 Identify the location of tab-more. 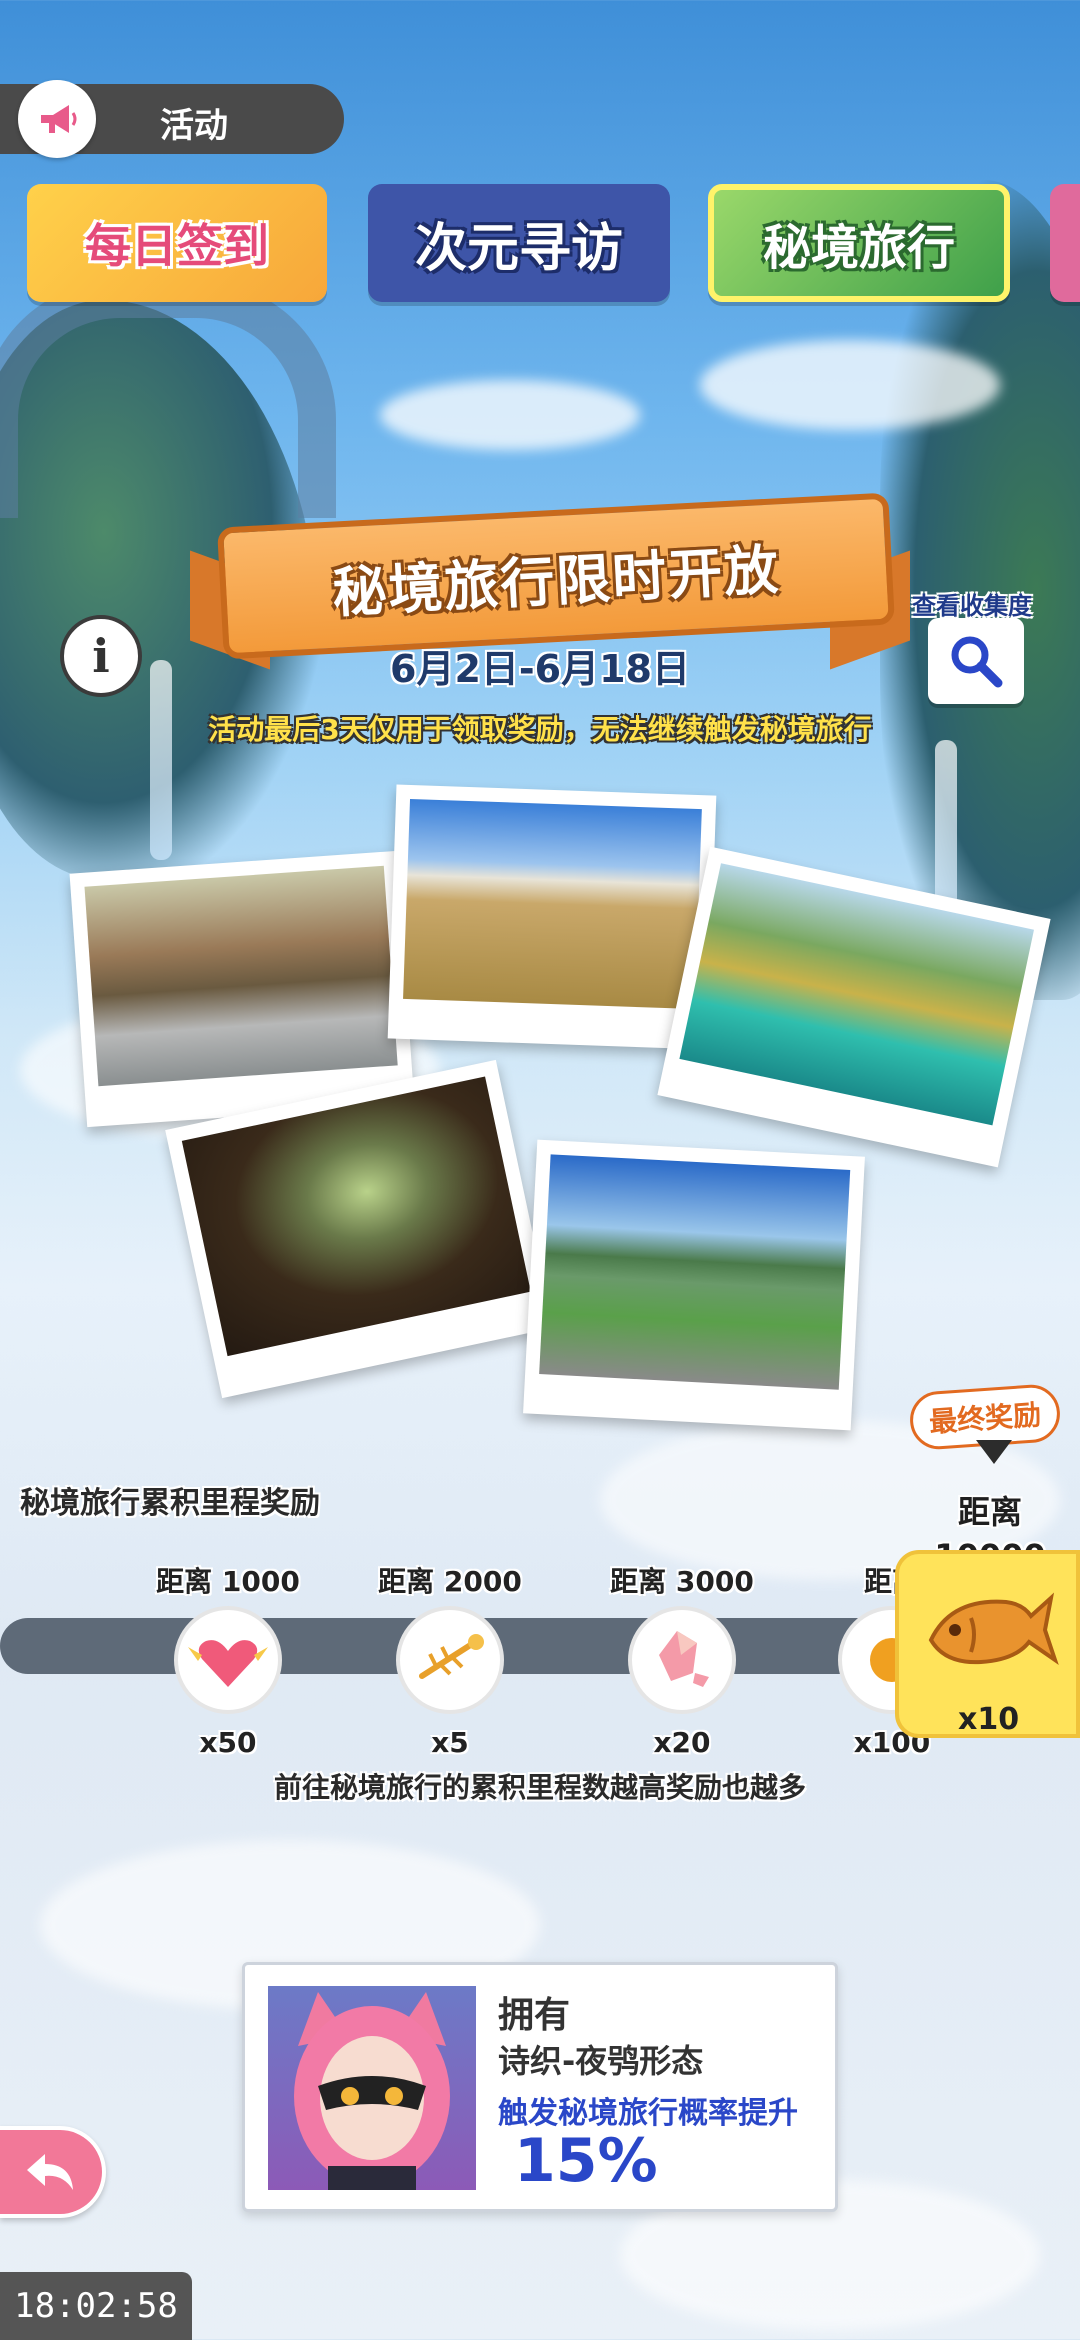
(1065, 243).